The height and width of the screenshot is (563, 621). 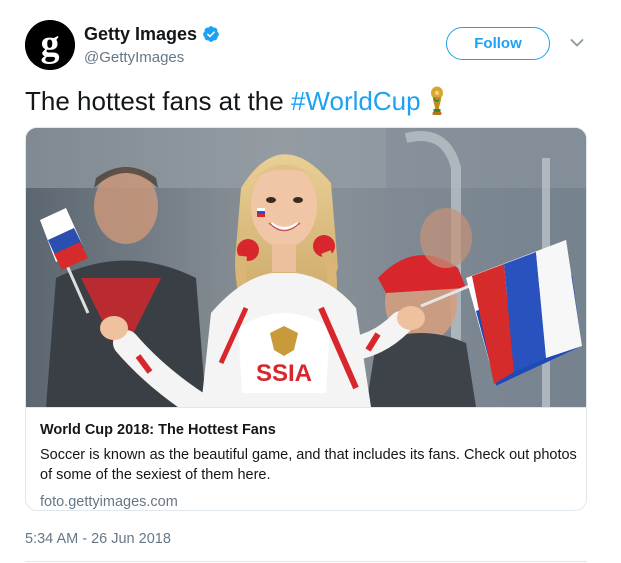 What do you see at coordinates (98, 539) in the screenshot?
I see `tweet-timestamp: 5:34 AM - 26 Jun 2018` at bounding box center [98, 539].